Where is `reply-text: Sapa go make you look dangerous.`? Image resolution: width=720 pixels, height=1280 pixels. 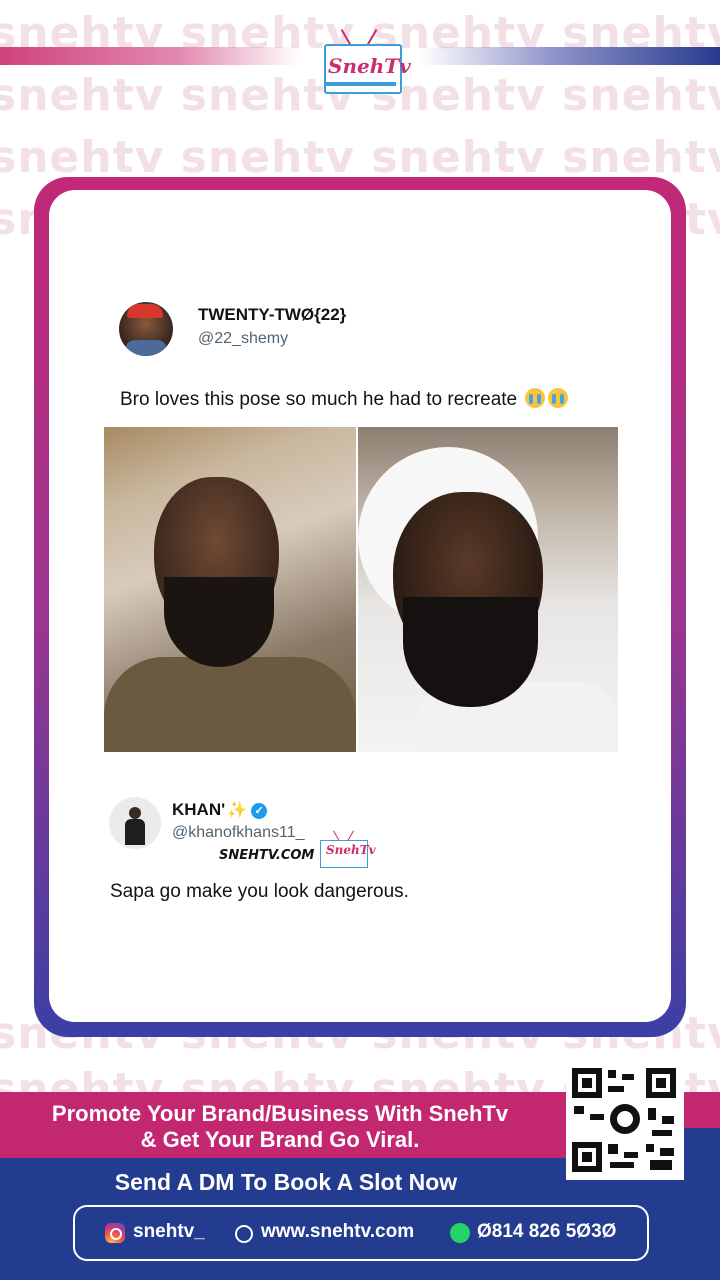
reply-text: Sapa go make you look dangerous. is located at coordinates (259, 891).